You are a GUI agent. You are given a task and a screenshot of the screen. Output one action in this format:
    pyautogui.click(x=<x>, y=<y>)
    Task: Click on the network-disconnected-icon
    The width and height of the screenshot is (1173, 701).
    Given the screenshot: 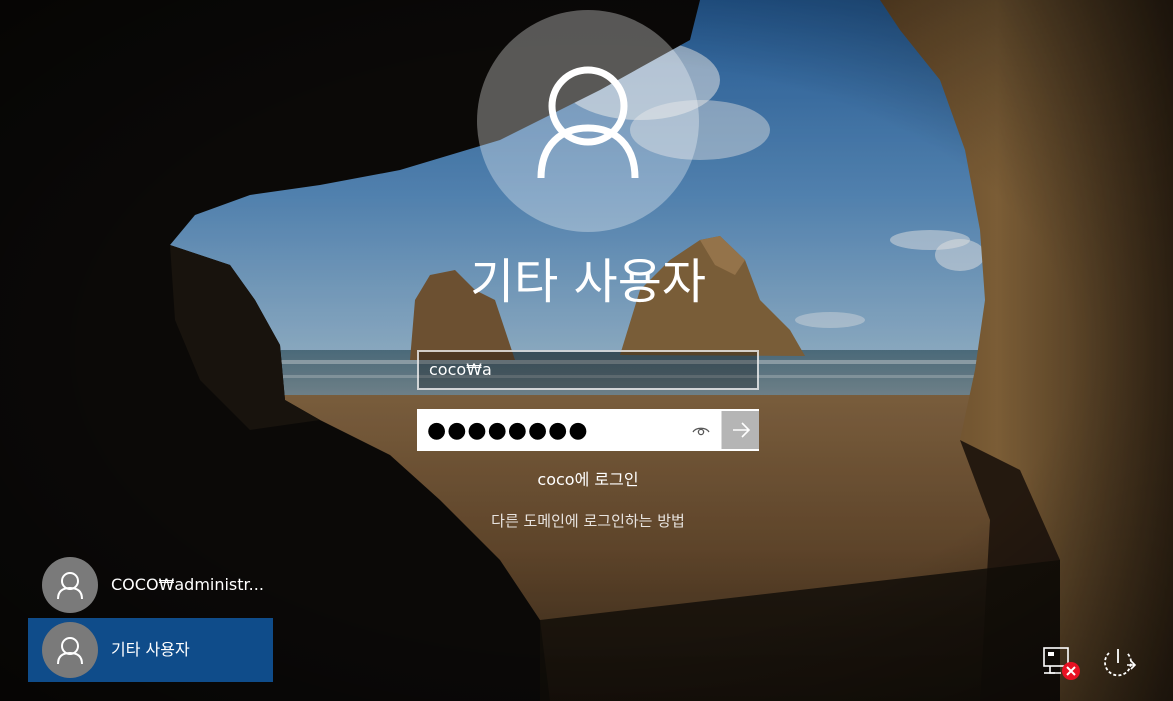 What is the action you would take?
    pyautogui.click(x=1061, y=663)
    